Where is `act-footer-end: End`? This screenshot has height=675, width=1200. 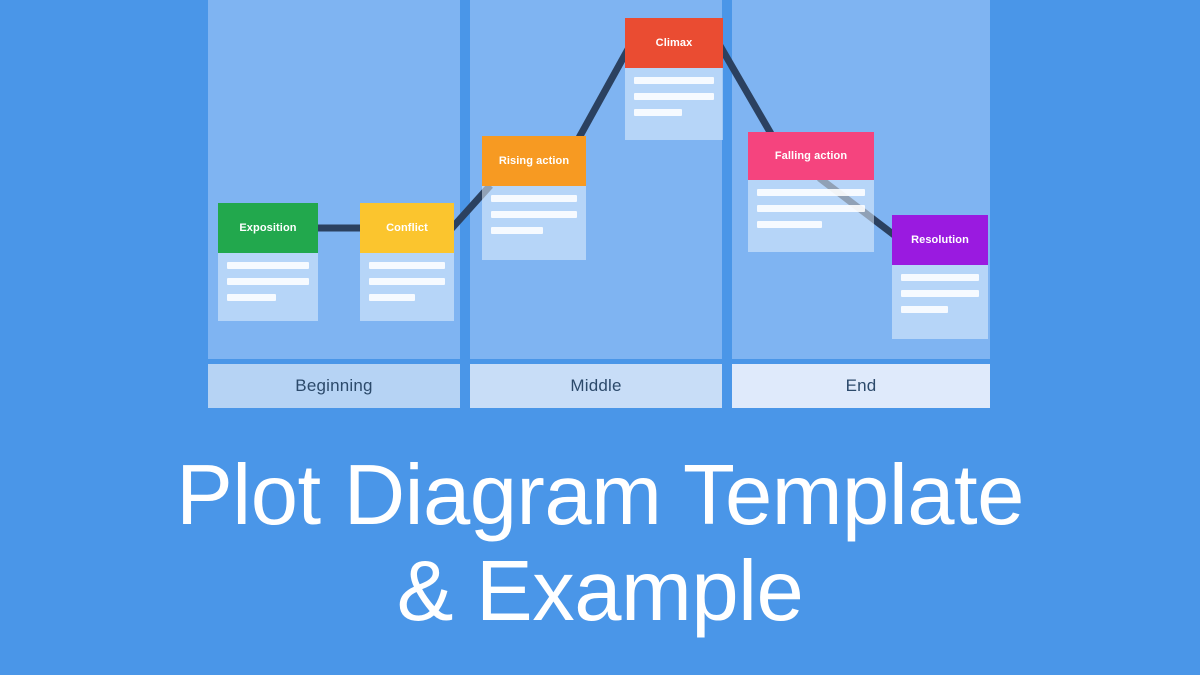 act-footer-end: End is located at coordinates (861, 386).